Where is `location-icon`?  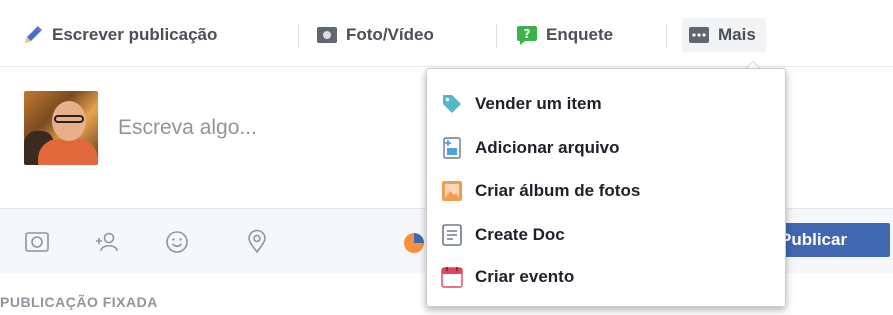 location-icon is located at coordinates (257, 242).